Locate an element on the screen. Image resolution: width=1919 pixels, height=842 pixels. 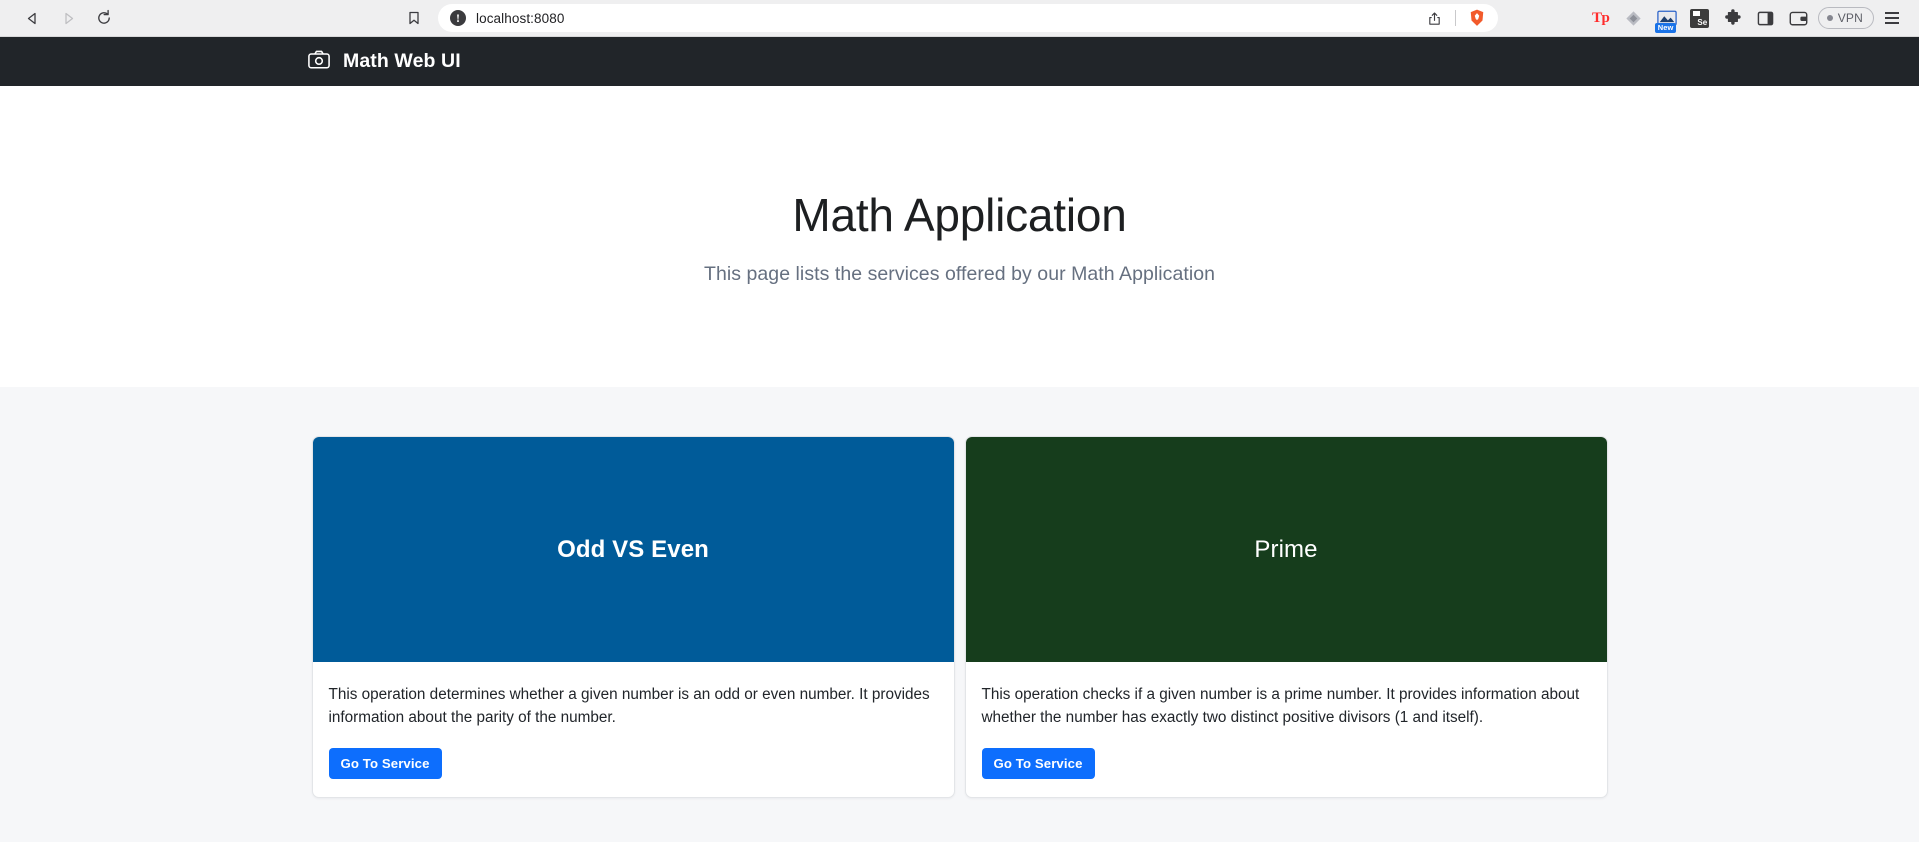
share-button is located at coordinates (1434, 18).